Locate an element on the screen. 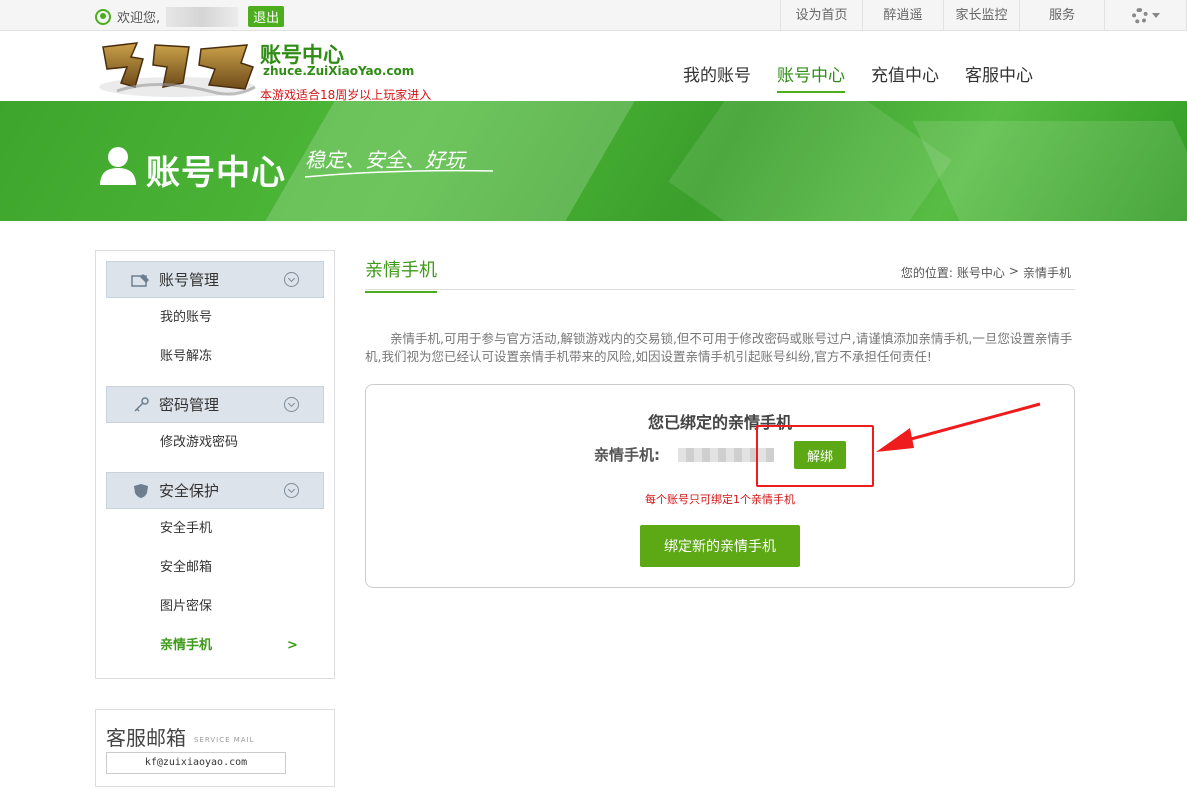  service-mail-subtitle: SERVICE MAIL is located at coordinates (224, 740).